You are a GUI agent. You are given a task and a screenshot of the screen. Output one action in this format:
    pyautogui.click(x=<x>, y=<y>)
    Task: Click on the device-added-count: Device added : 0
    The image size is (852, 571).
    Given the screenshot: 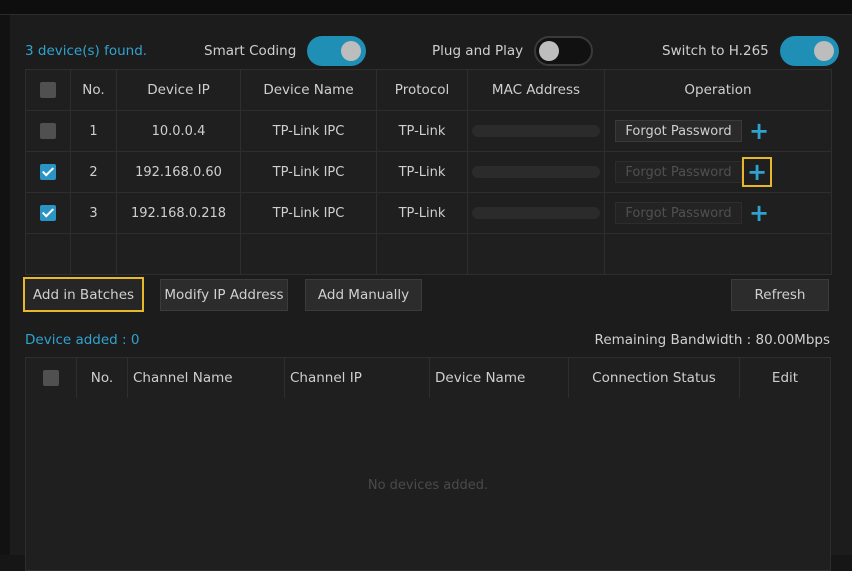 What is the action you would take?
    pyautogui.click(x=82, y=340)
    